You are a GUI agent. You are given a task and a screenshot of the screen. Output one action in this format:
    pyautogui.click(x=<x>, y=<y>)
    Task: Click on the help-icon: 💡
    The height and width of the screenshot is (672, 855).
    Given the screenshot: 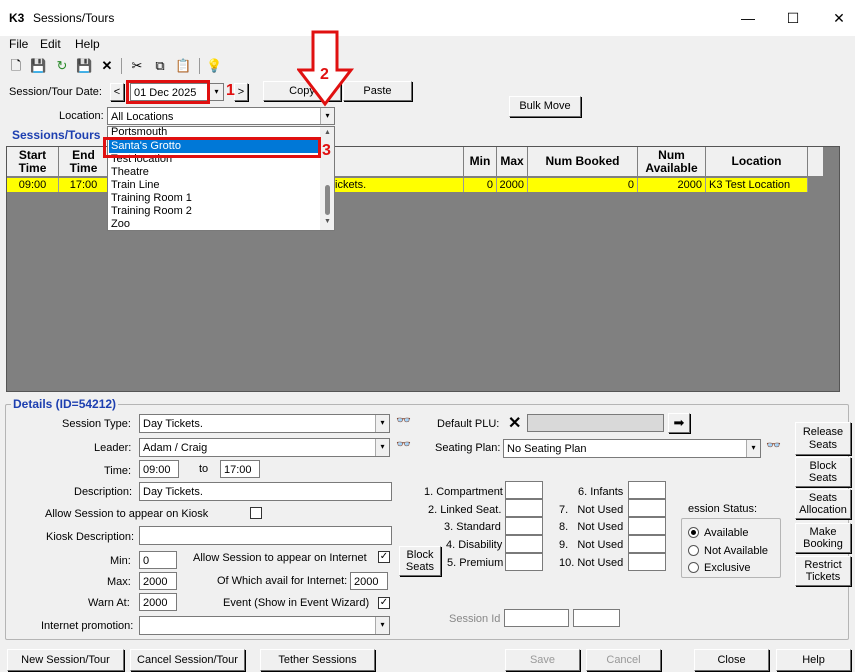 What is the action you would take?
    pyautogui.click(x=214, y=66)
    